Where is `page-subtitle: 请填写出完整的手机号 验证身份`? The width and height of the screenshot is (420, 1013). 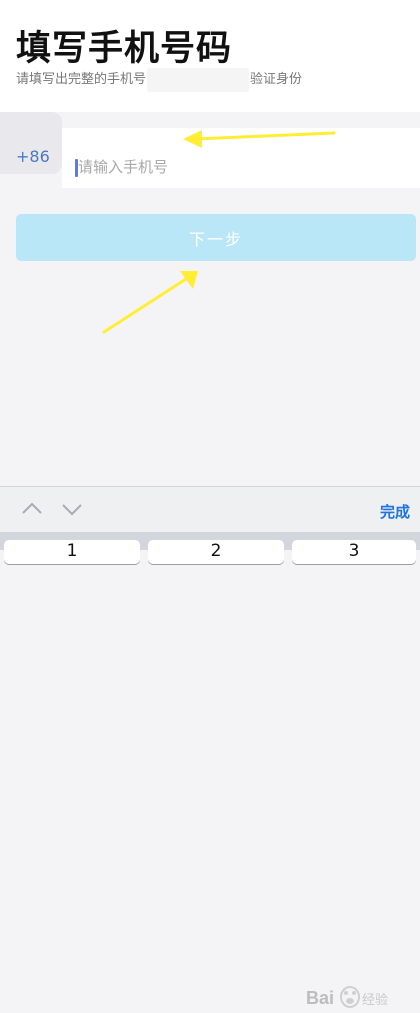 page-subtitle: 请填写出完整的手机号 验证身份 is located at coordinates (159, 80).